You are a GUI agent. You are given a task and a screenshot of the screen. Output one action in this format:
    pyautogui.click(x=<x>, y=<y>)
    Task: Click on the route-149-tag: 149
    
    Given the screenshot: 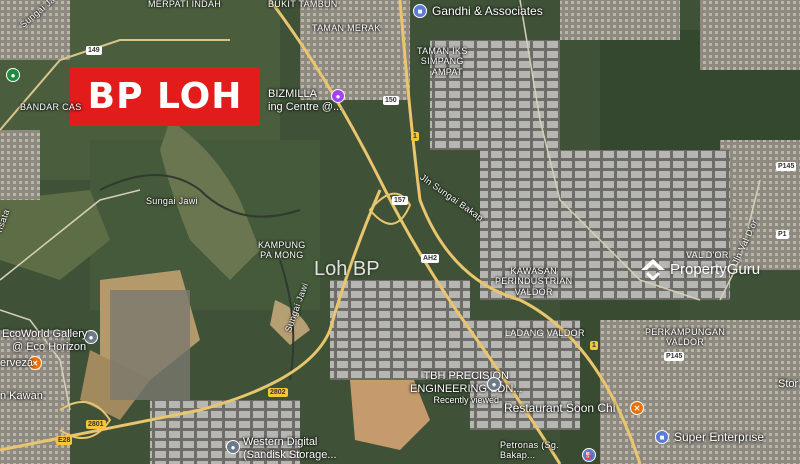 What is the action you would take?
    pyautogui.click(x=94, y=50)
    